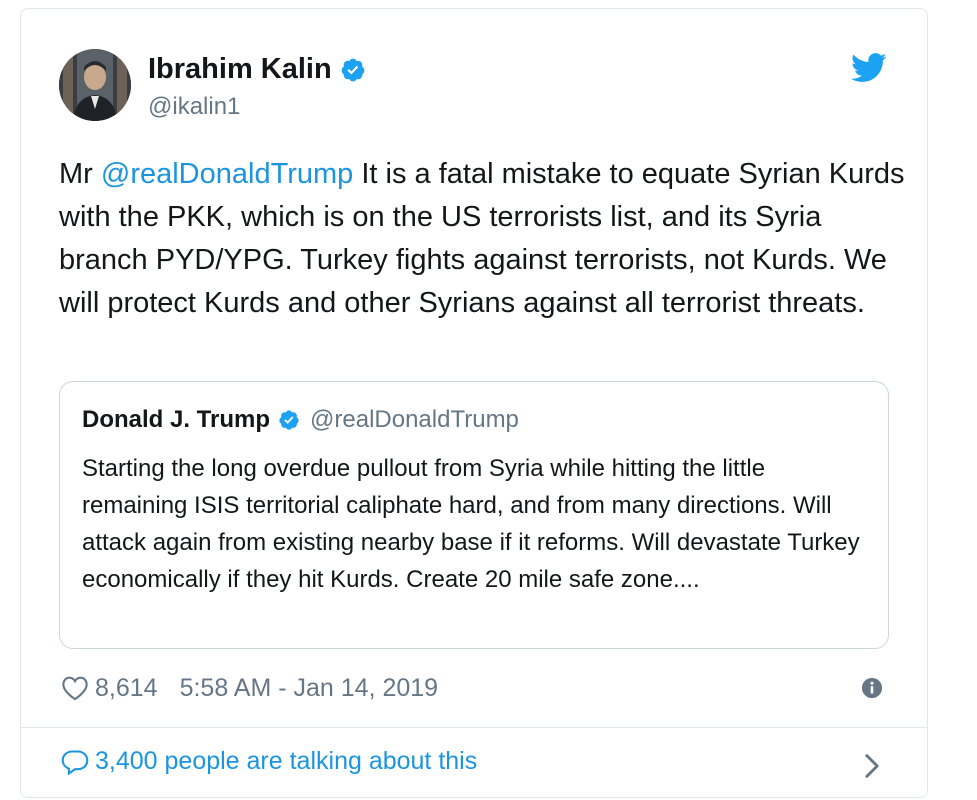 The width and height of the screenshot is (977, 800). I want to click on info-icon, so click(872, 688).